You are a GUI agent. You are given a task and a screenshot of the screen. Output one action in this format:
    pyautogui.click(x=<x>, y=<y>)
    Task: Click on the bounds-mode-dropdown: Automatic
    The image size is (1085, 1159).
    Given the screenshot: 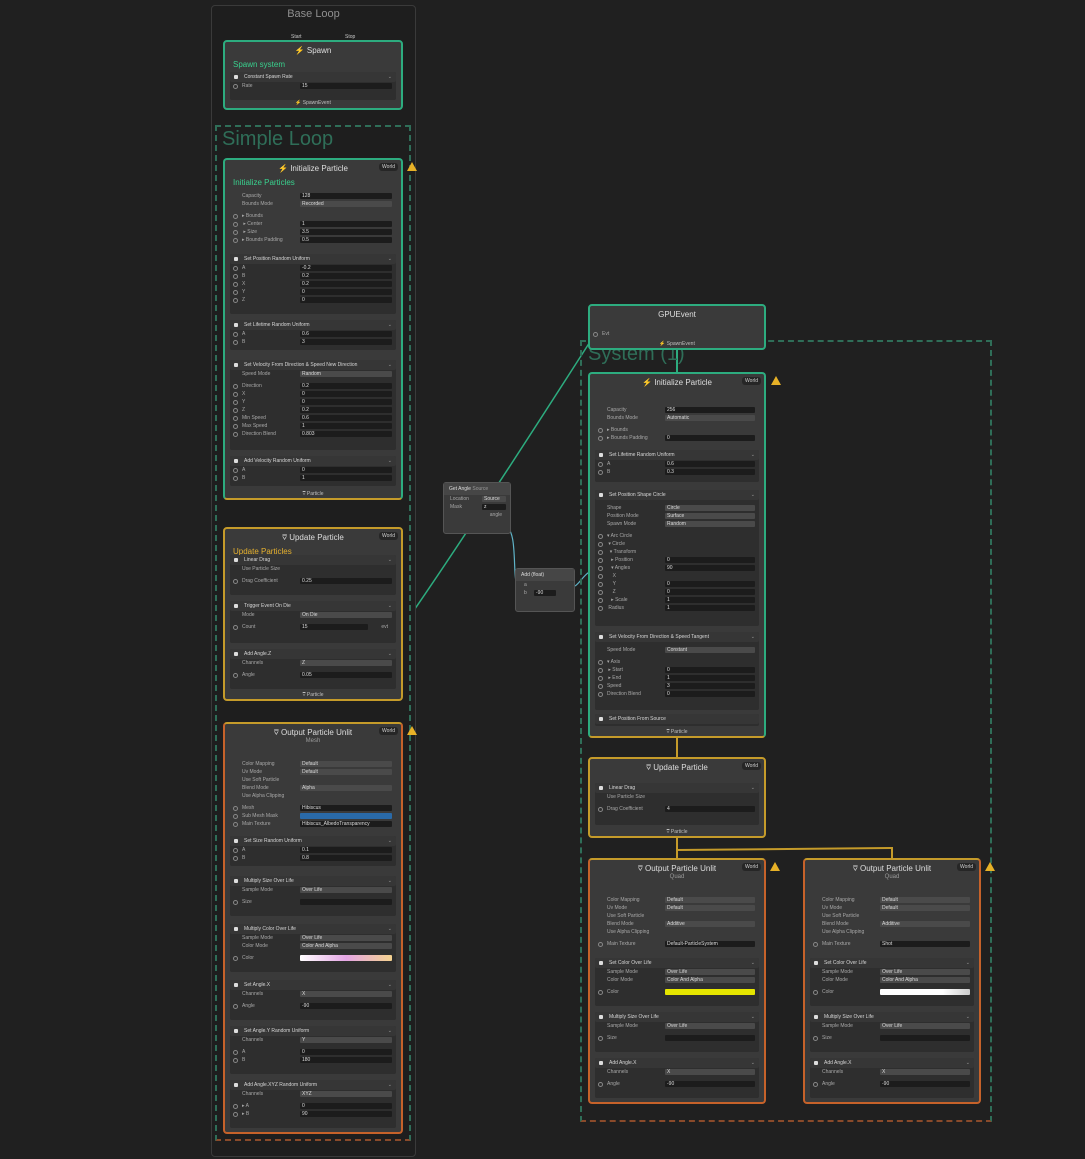 What is the action you would take?
    pyautogui.click(x=710, y=418)
    